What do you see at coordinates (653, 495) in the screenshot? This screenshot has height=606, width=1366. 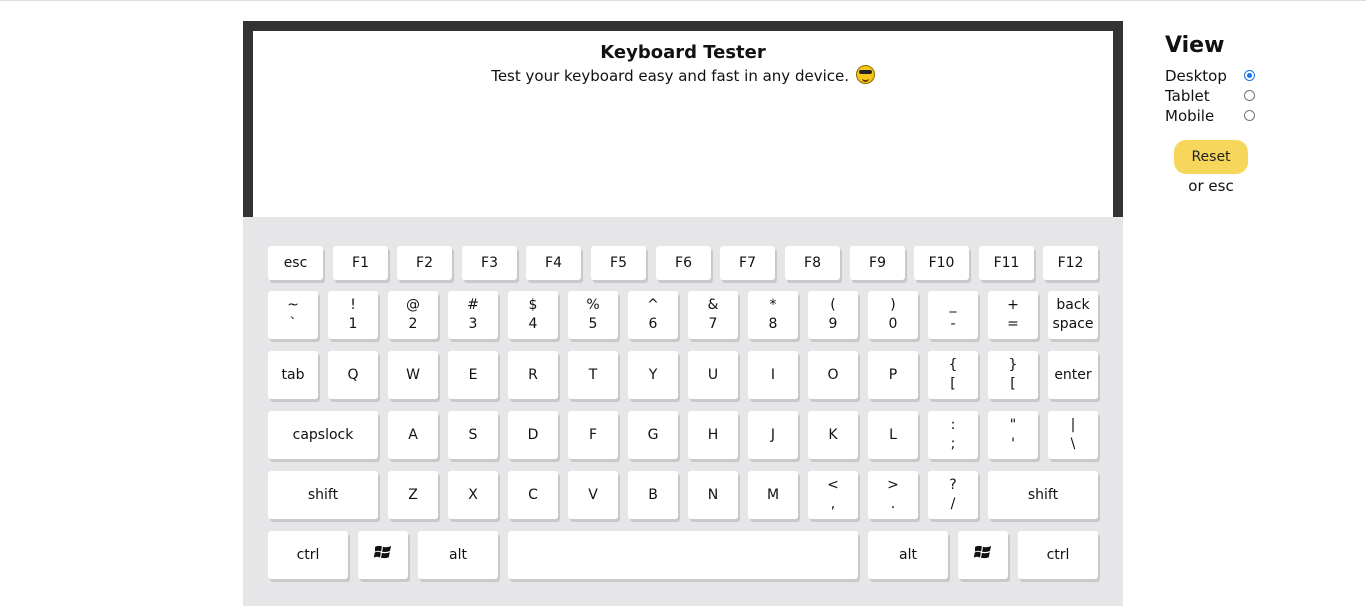 I see `key-b: B` at bounding box center [653, 495].